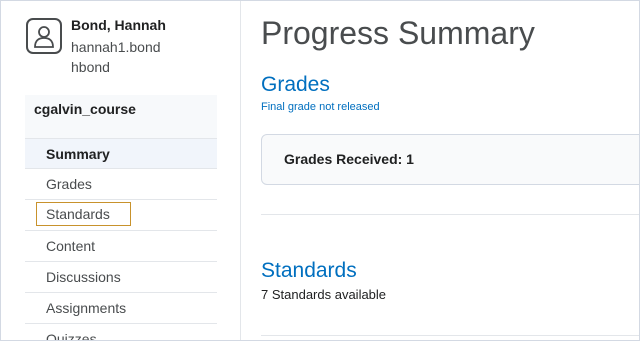 This screenshot has width=640, height=341. I want to click on page-title: Progress Summary, so click(398, 33).